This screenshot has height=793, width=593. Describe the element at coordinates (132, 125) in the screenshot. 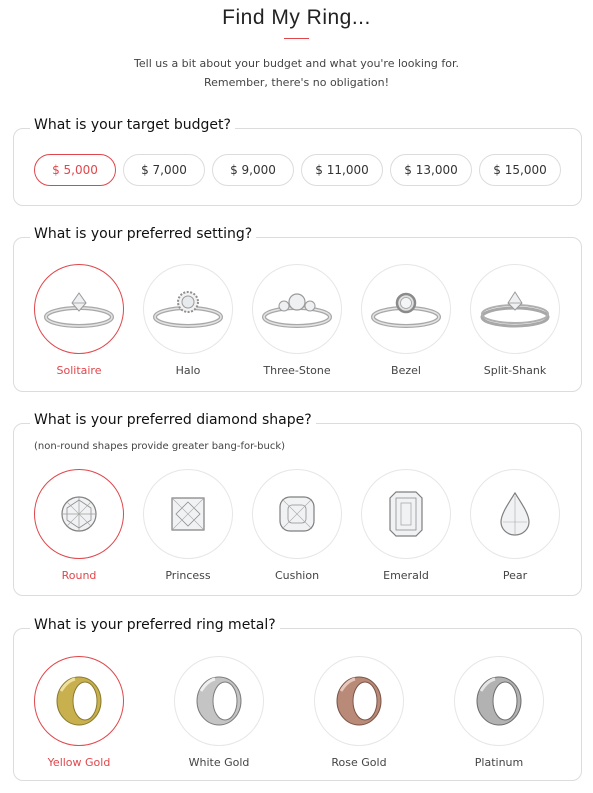

I see `budget-question: What is your target budget?` at that location.